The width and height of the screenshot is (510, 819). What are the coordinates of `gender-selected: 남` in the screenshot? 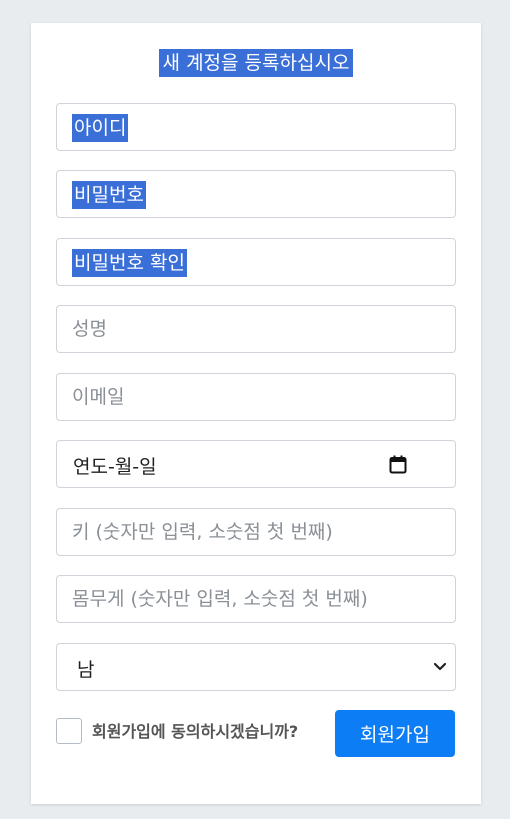 It's located at (86, 670).